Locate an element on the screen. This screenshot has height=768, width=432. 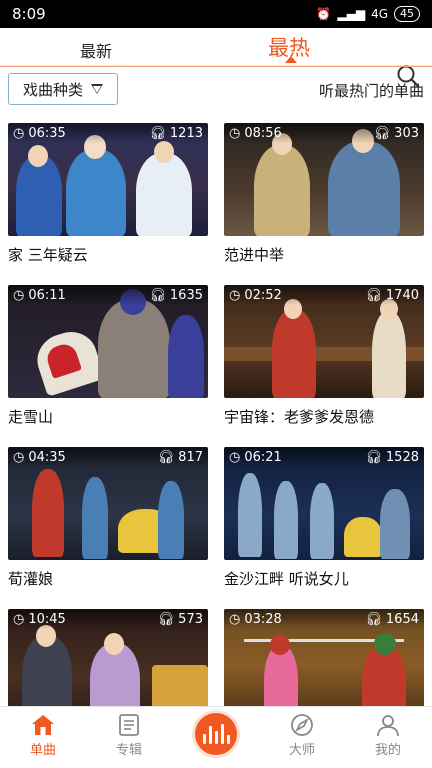
tab-latest: 最新 is located at coordinates (96, 50).